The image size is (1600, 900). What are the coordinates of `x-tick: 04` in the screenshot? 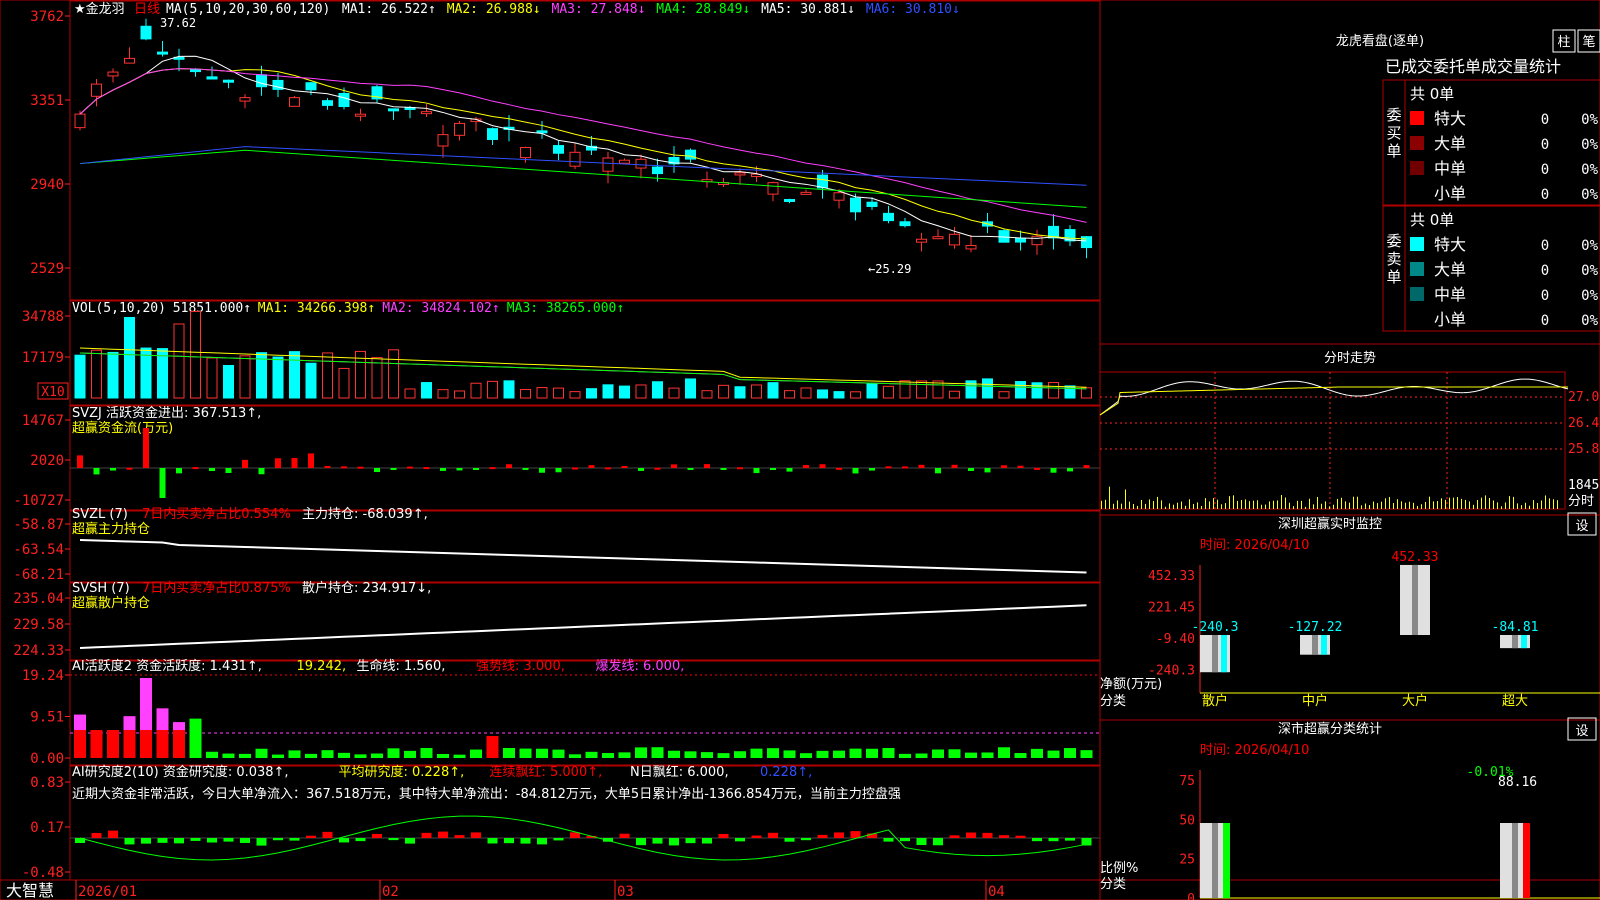 It's located at (996, 892).